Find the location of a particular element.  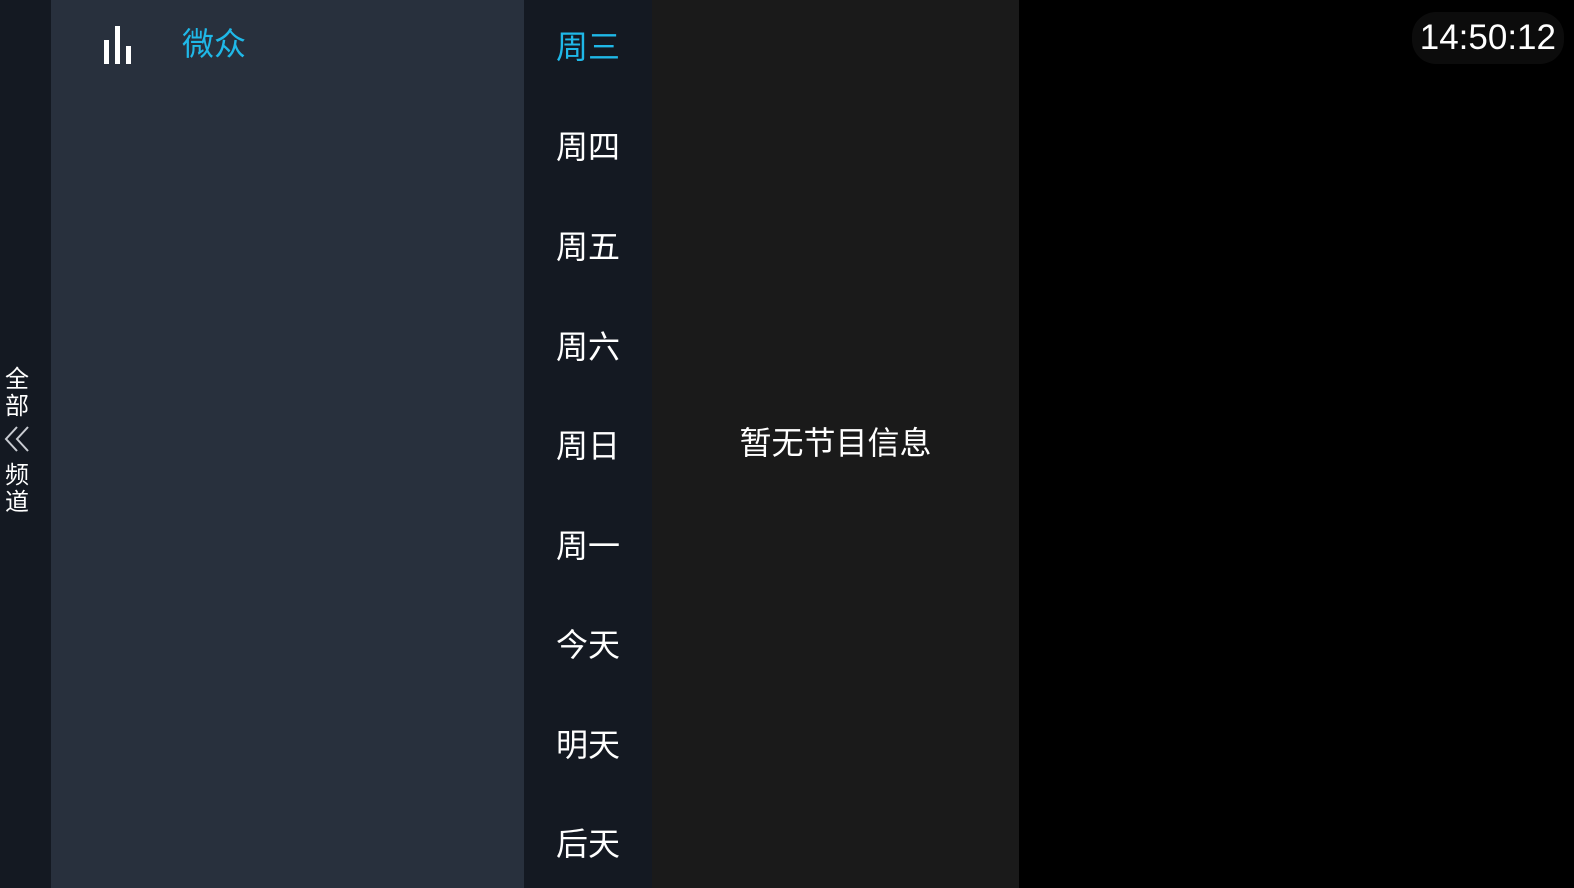

all-channels-tab-top-label: 全部 is located at coordinates (17, 392).